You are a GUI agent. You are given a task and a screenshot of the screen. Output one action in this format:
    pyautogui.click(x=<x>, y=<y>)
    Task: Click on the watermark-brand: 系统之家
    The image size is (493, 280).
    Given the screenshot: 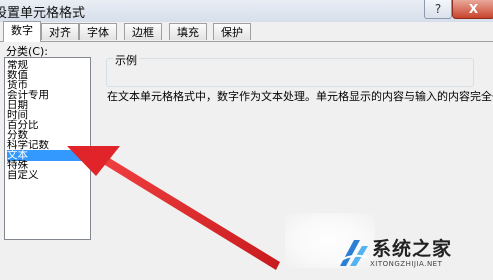 What is the action you would take?
    pyautogui.click(x=412, y=249)
    